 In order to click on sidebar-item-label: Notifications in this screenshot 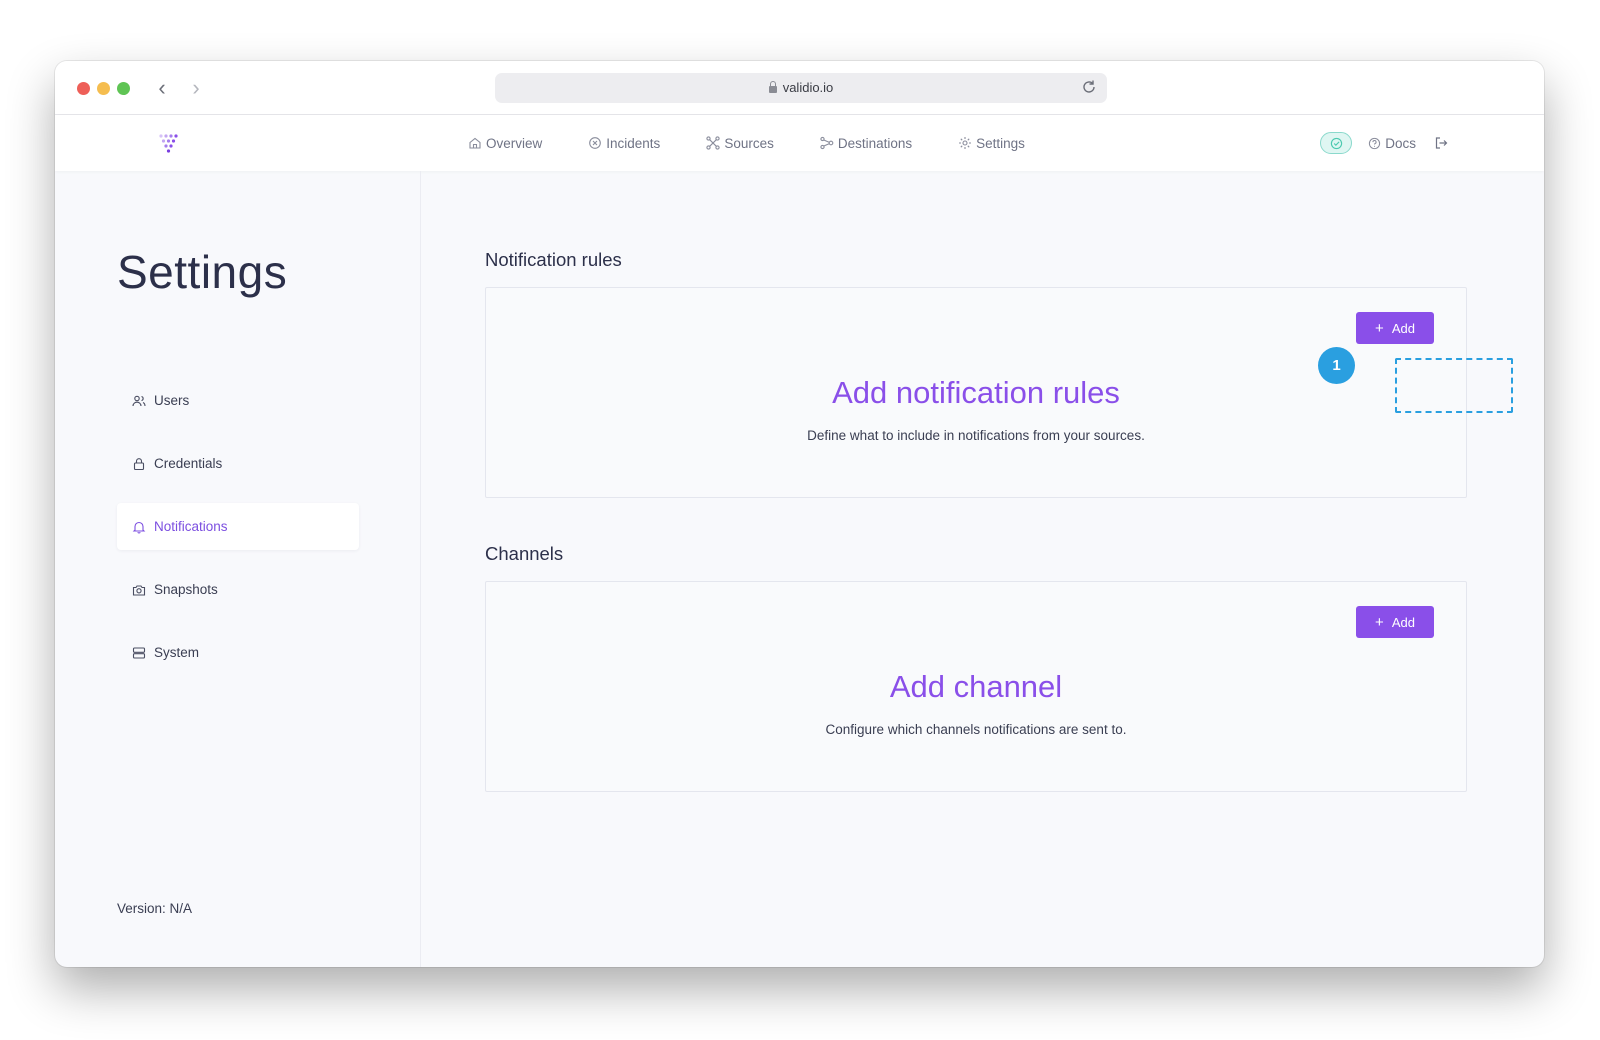, I will do `click(191, 526)`.